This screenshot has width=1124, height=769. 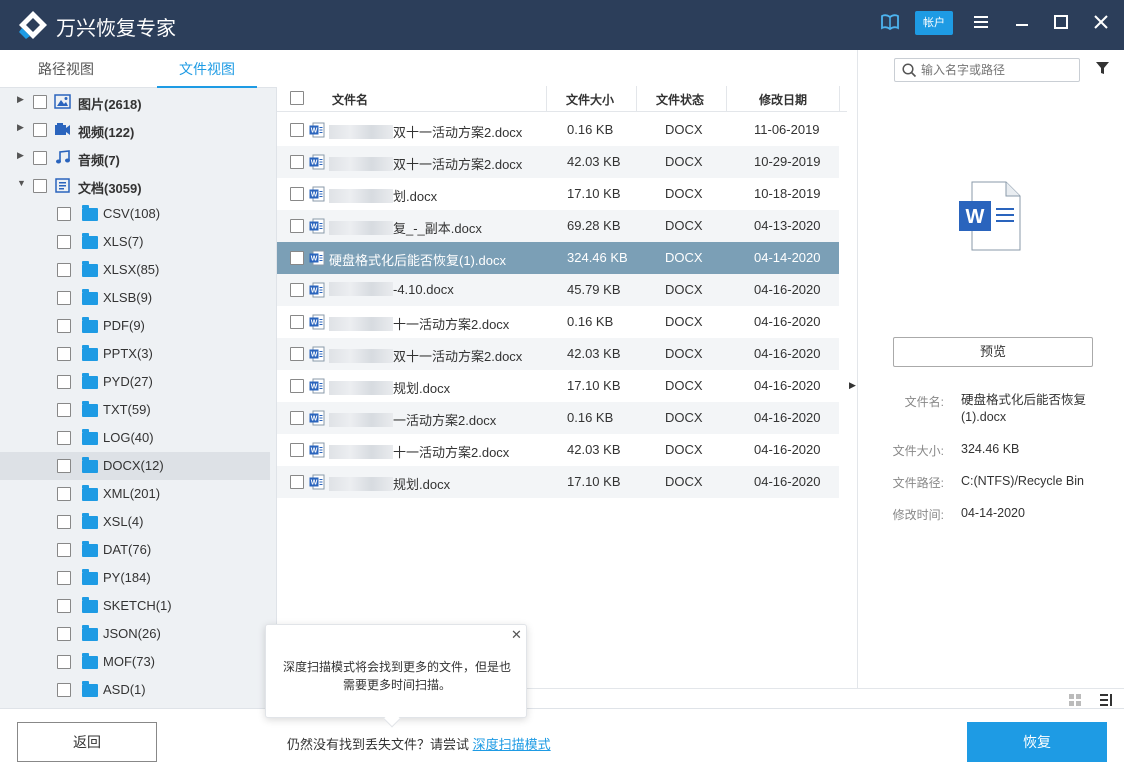 What do you see at coordinates (558, 322) in the screenshot?
I see `table-row: W 十一活动方案2.docx 0.16 KB DOCX 04-16-2020` at bounding box center [558, 322].